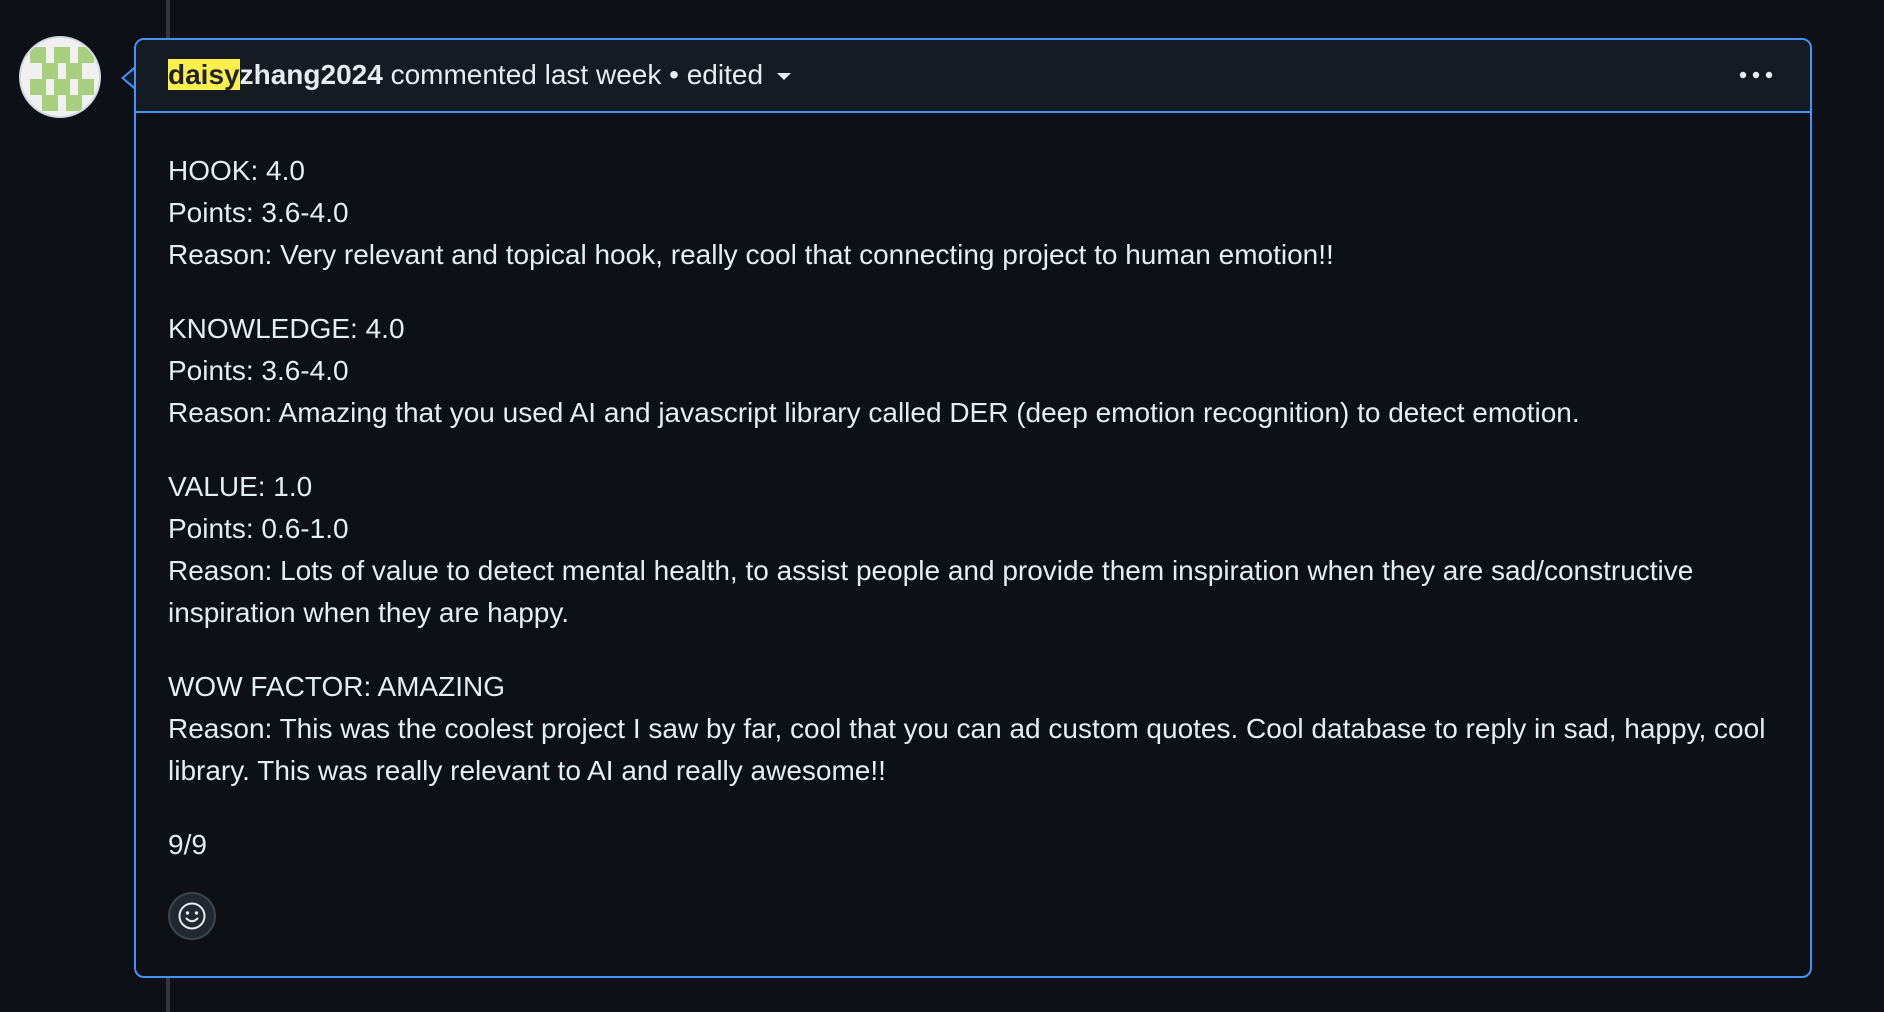 The height and width of the screenshot is (1012, 1884). I want to click on section-total-score: 9/9, so click(969, 845).